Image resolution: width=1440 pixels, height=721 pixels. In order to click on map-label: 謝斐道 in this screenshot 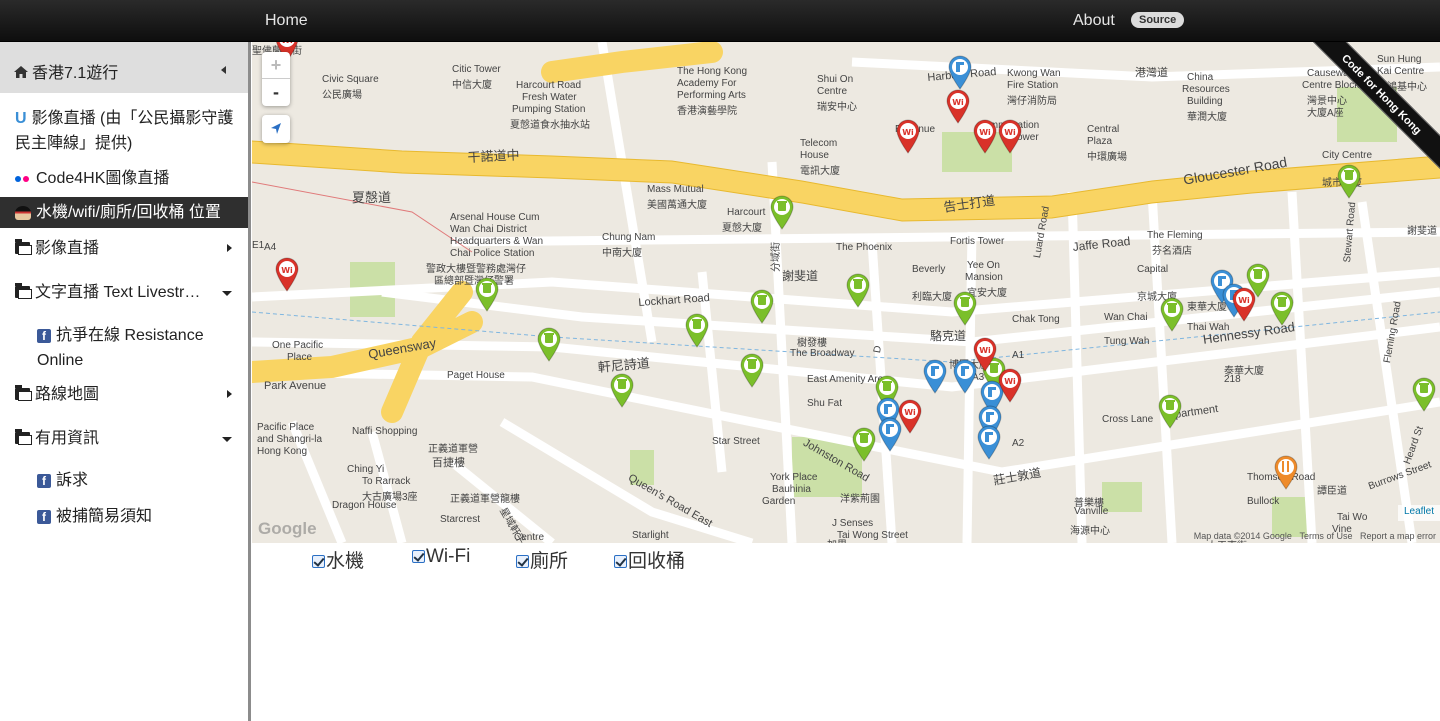, I will do `click(800, 276)`.